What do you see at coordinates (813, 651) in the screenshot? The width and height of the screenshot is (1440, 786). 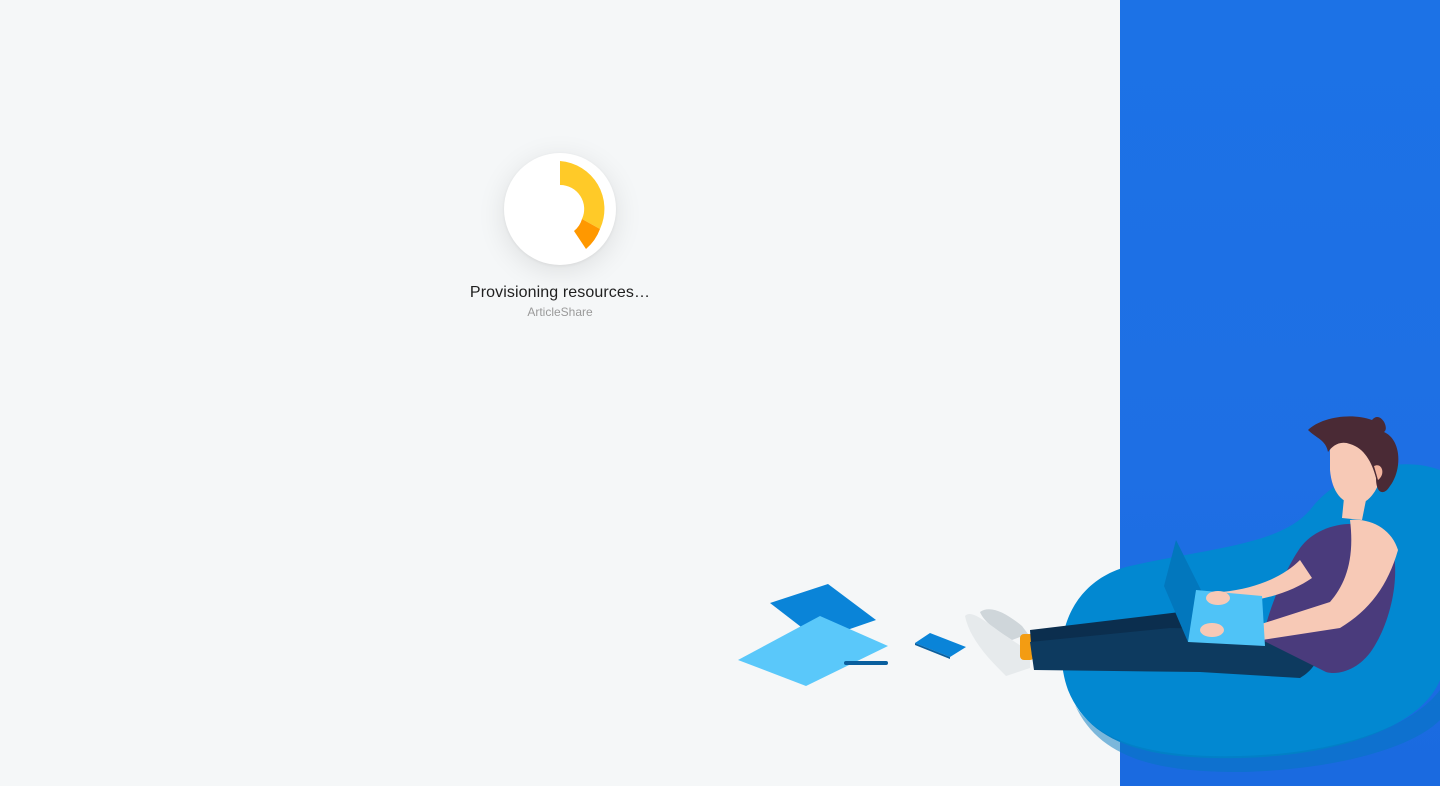 I see `paper-light` at bounding box center [813, 651].